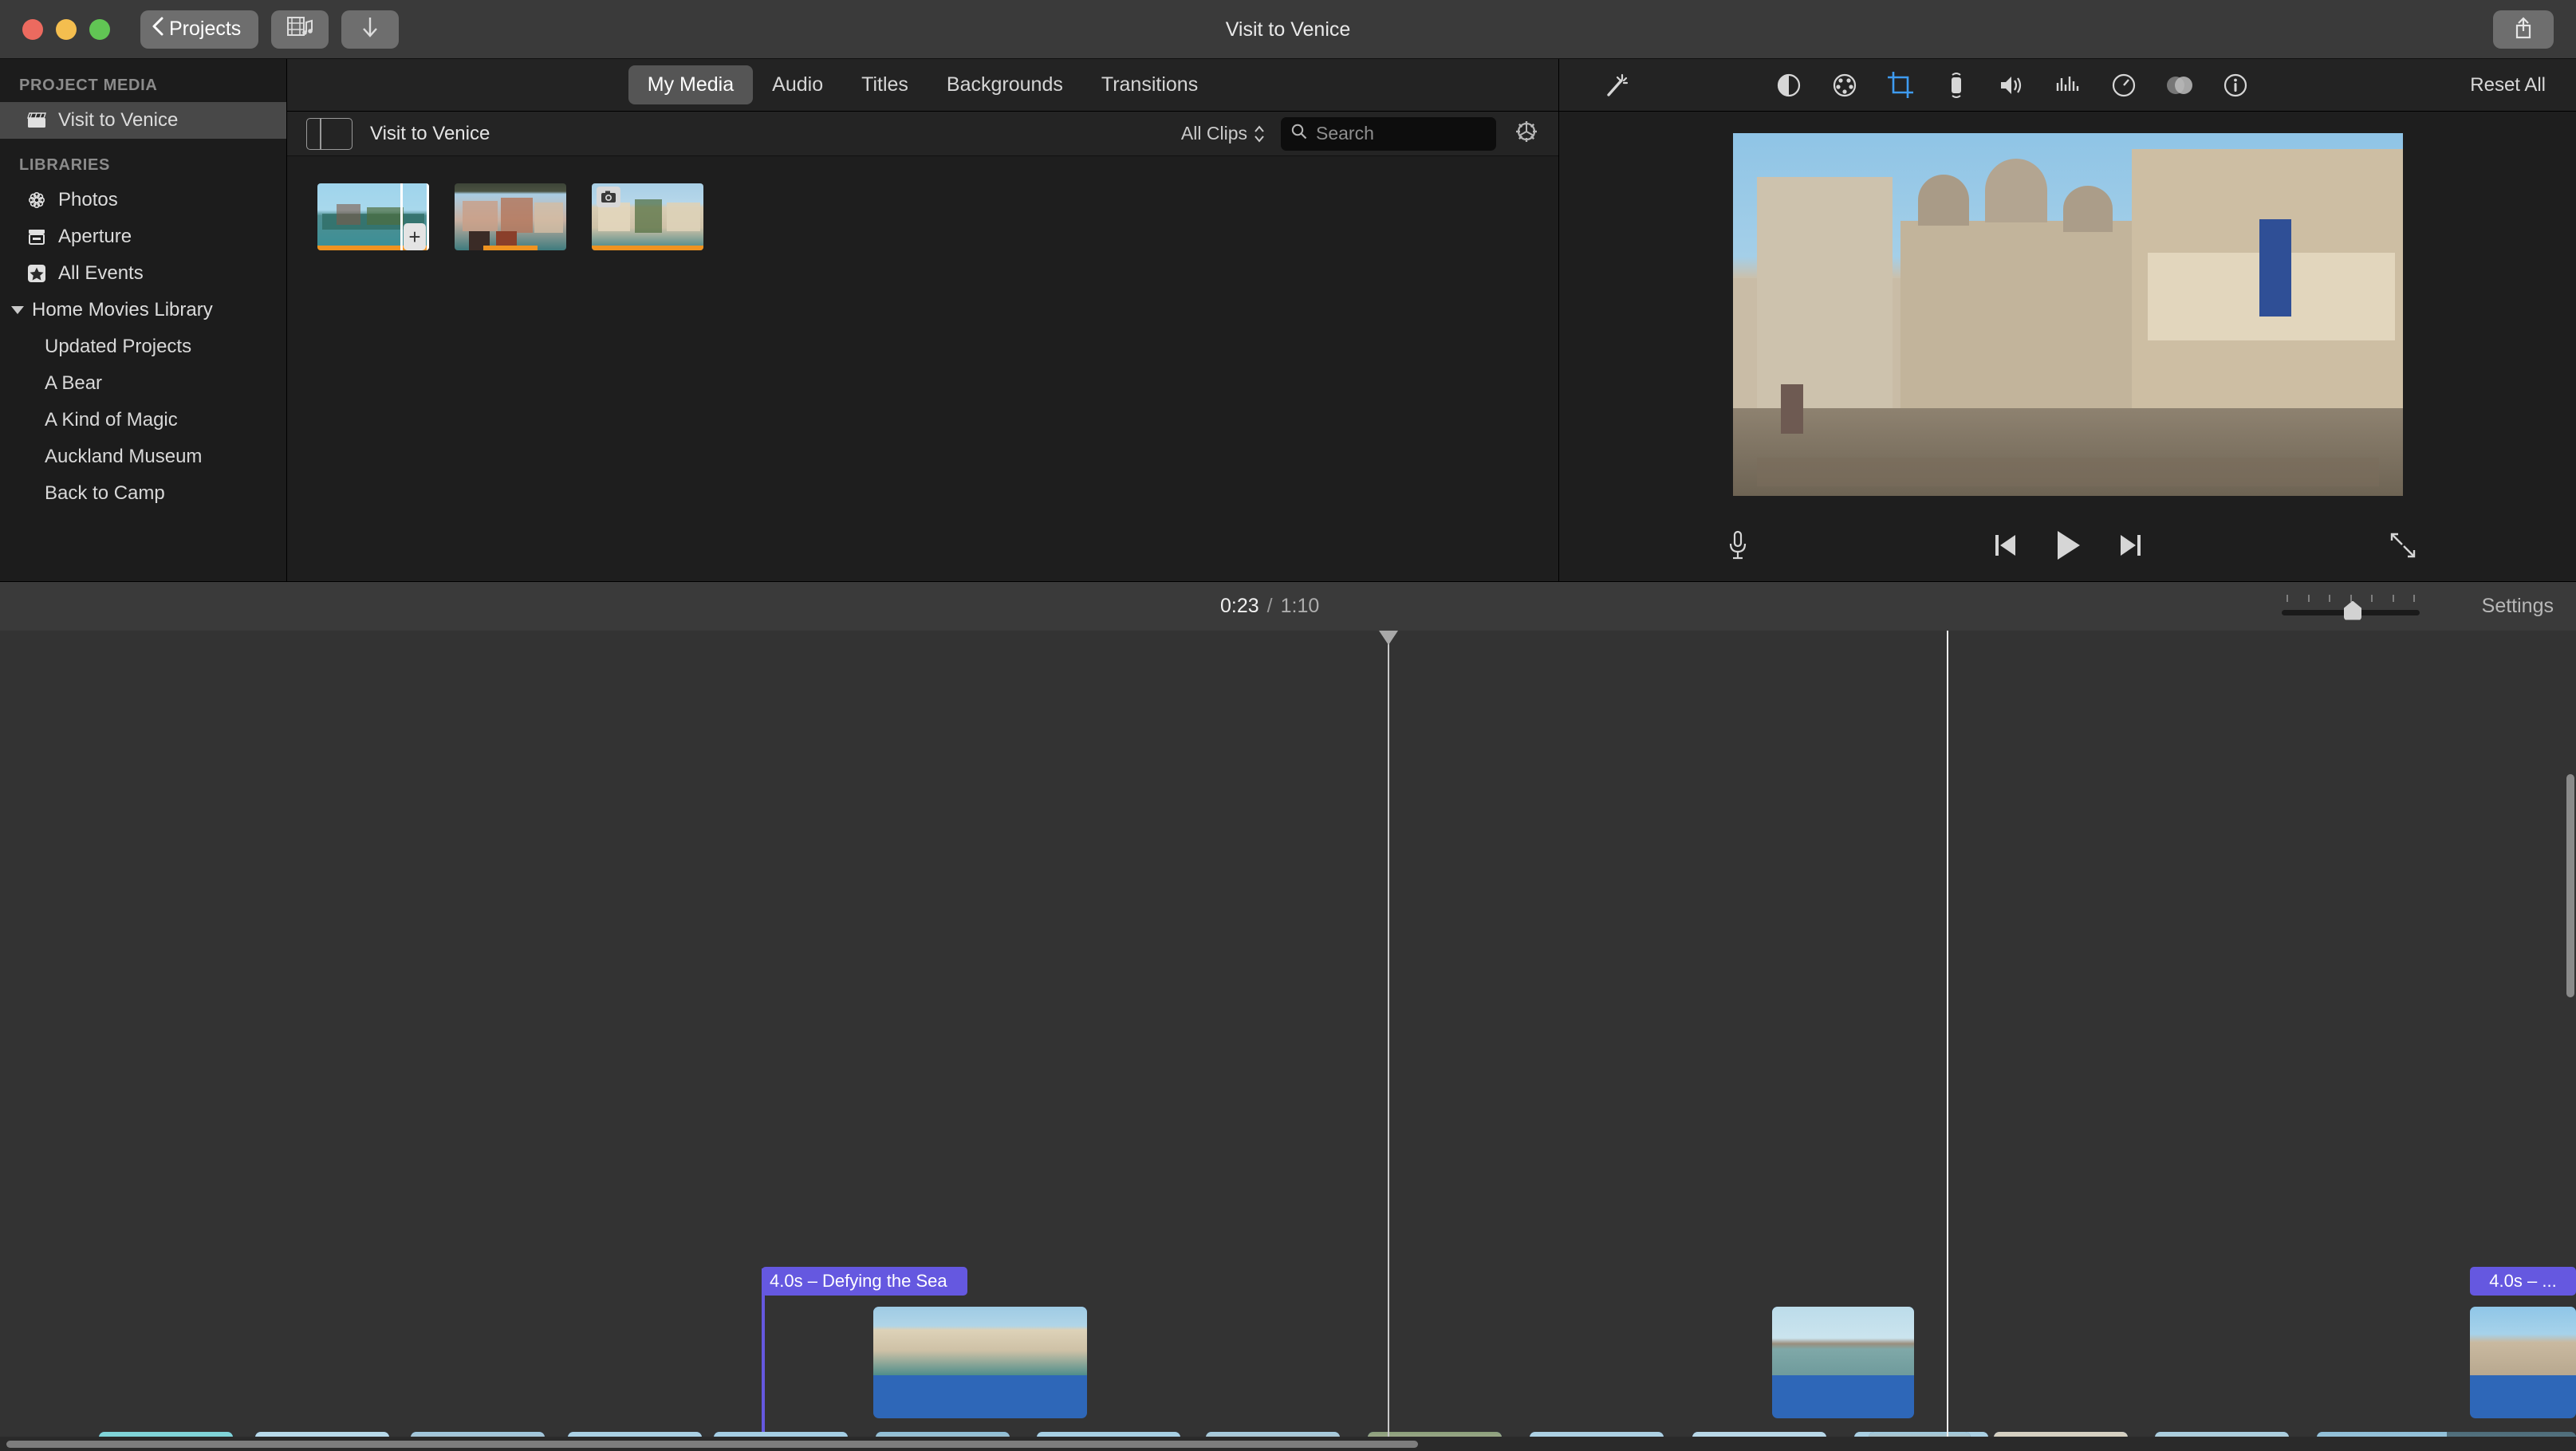  What do you see at coordinates (1149, 85) in the screenshot?
I see `tab-transitions: Transitions` at bounding box center [1149, 85].